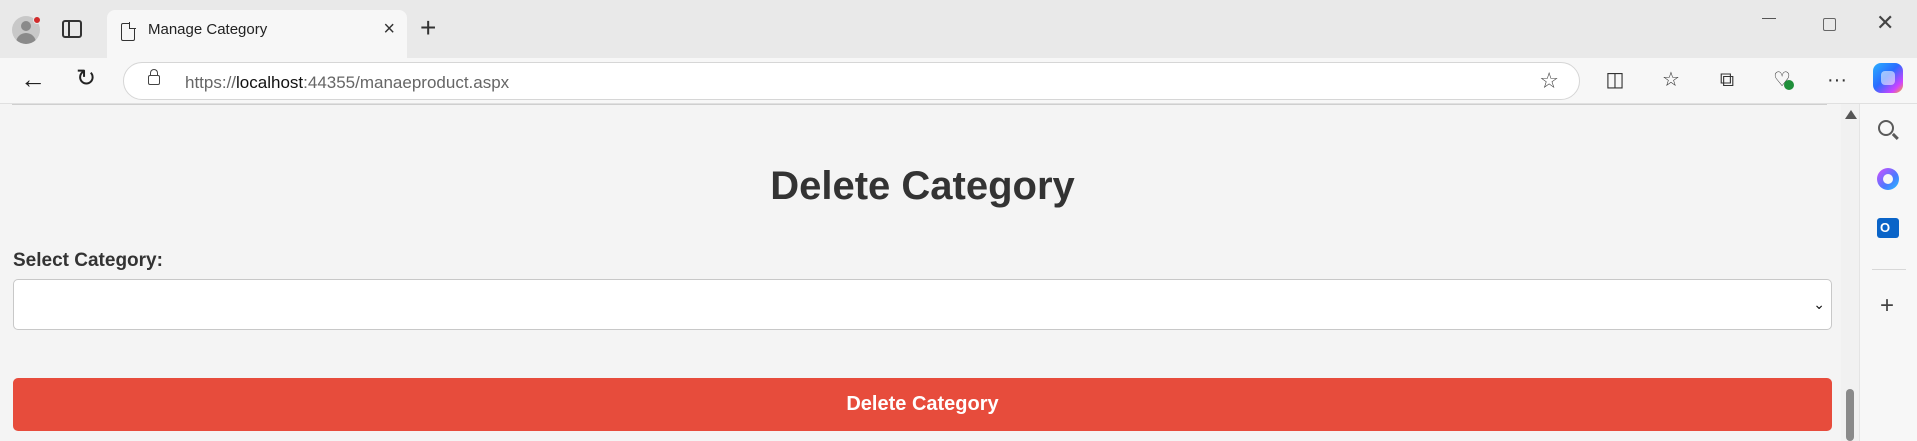 The image size is (1917, 441). I want to click on close-tab-icon: ×, so click(389, 29).